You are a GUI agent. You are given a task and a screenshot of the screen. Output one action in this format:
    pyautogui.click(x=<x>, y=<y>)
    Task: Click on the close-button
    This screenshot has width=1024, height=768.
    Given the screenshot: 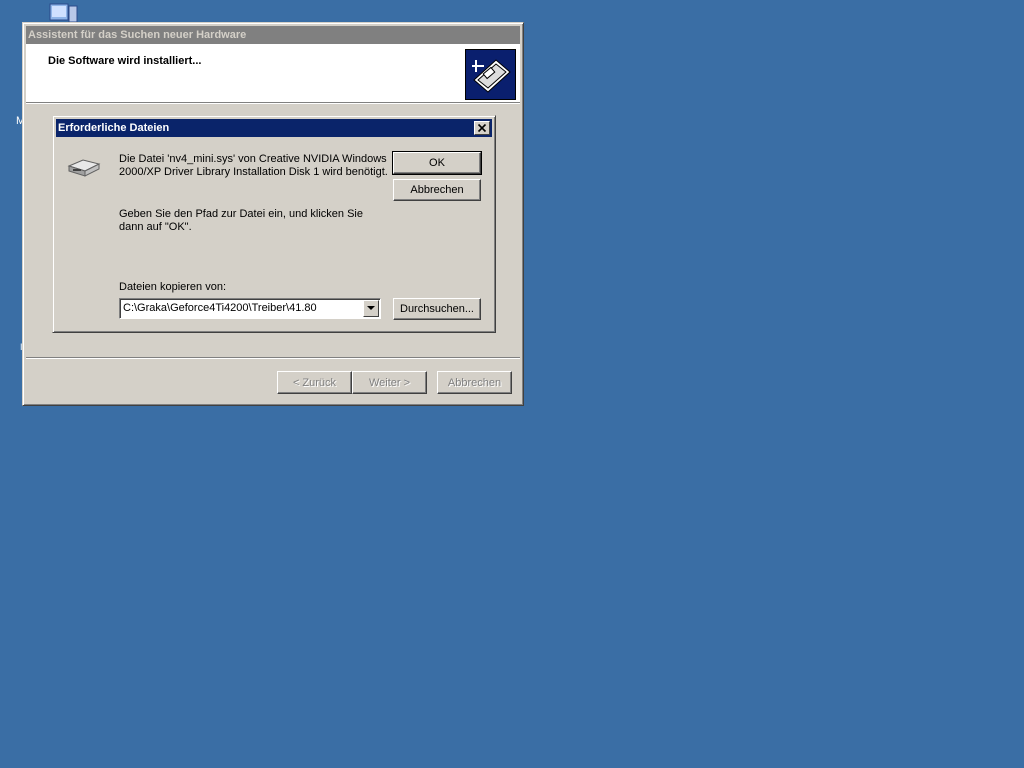 What is the action you would take?
    pyautogui.click(x=482, y=128)
    